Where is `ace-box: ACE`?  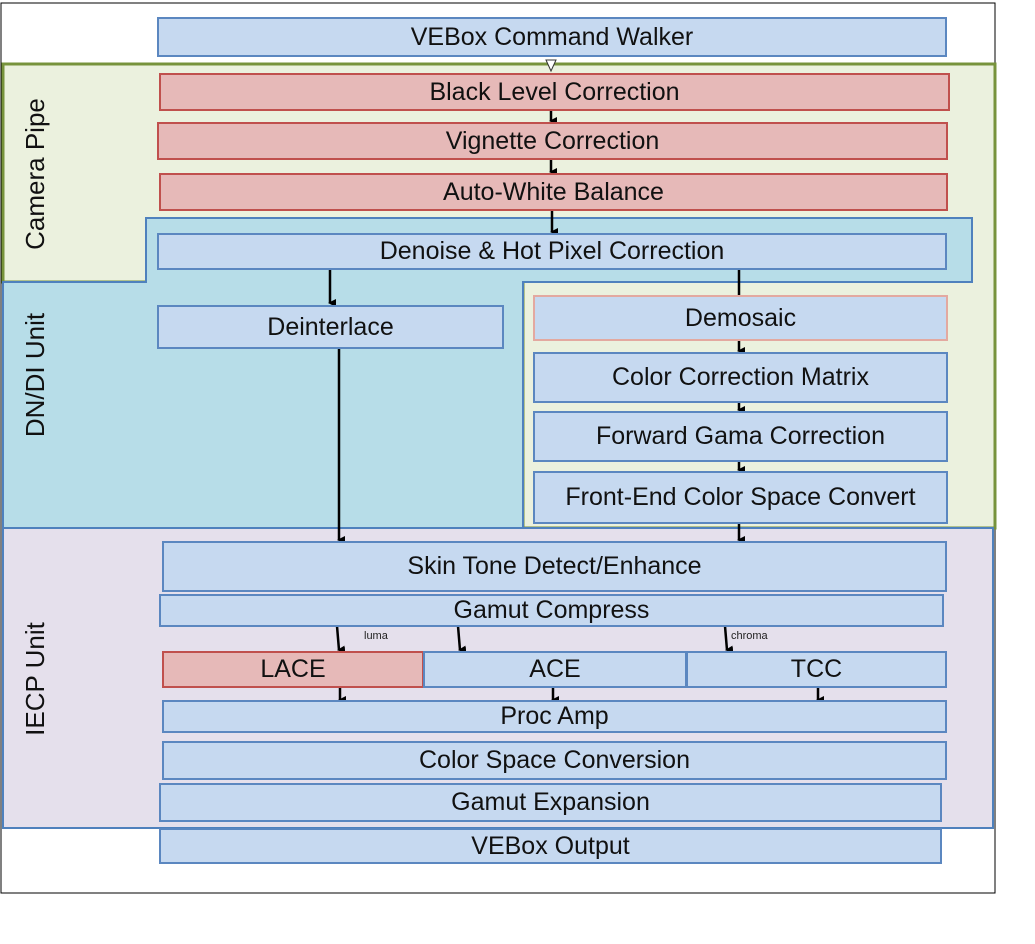 ace-box: ACE is located at coordinates (555, 669).